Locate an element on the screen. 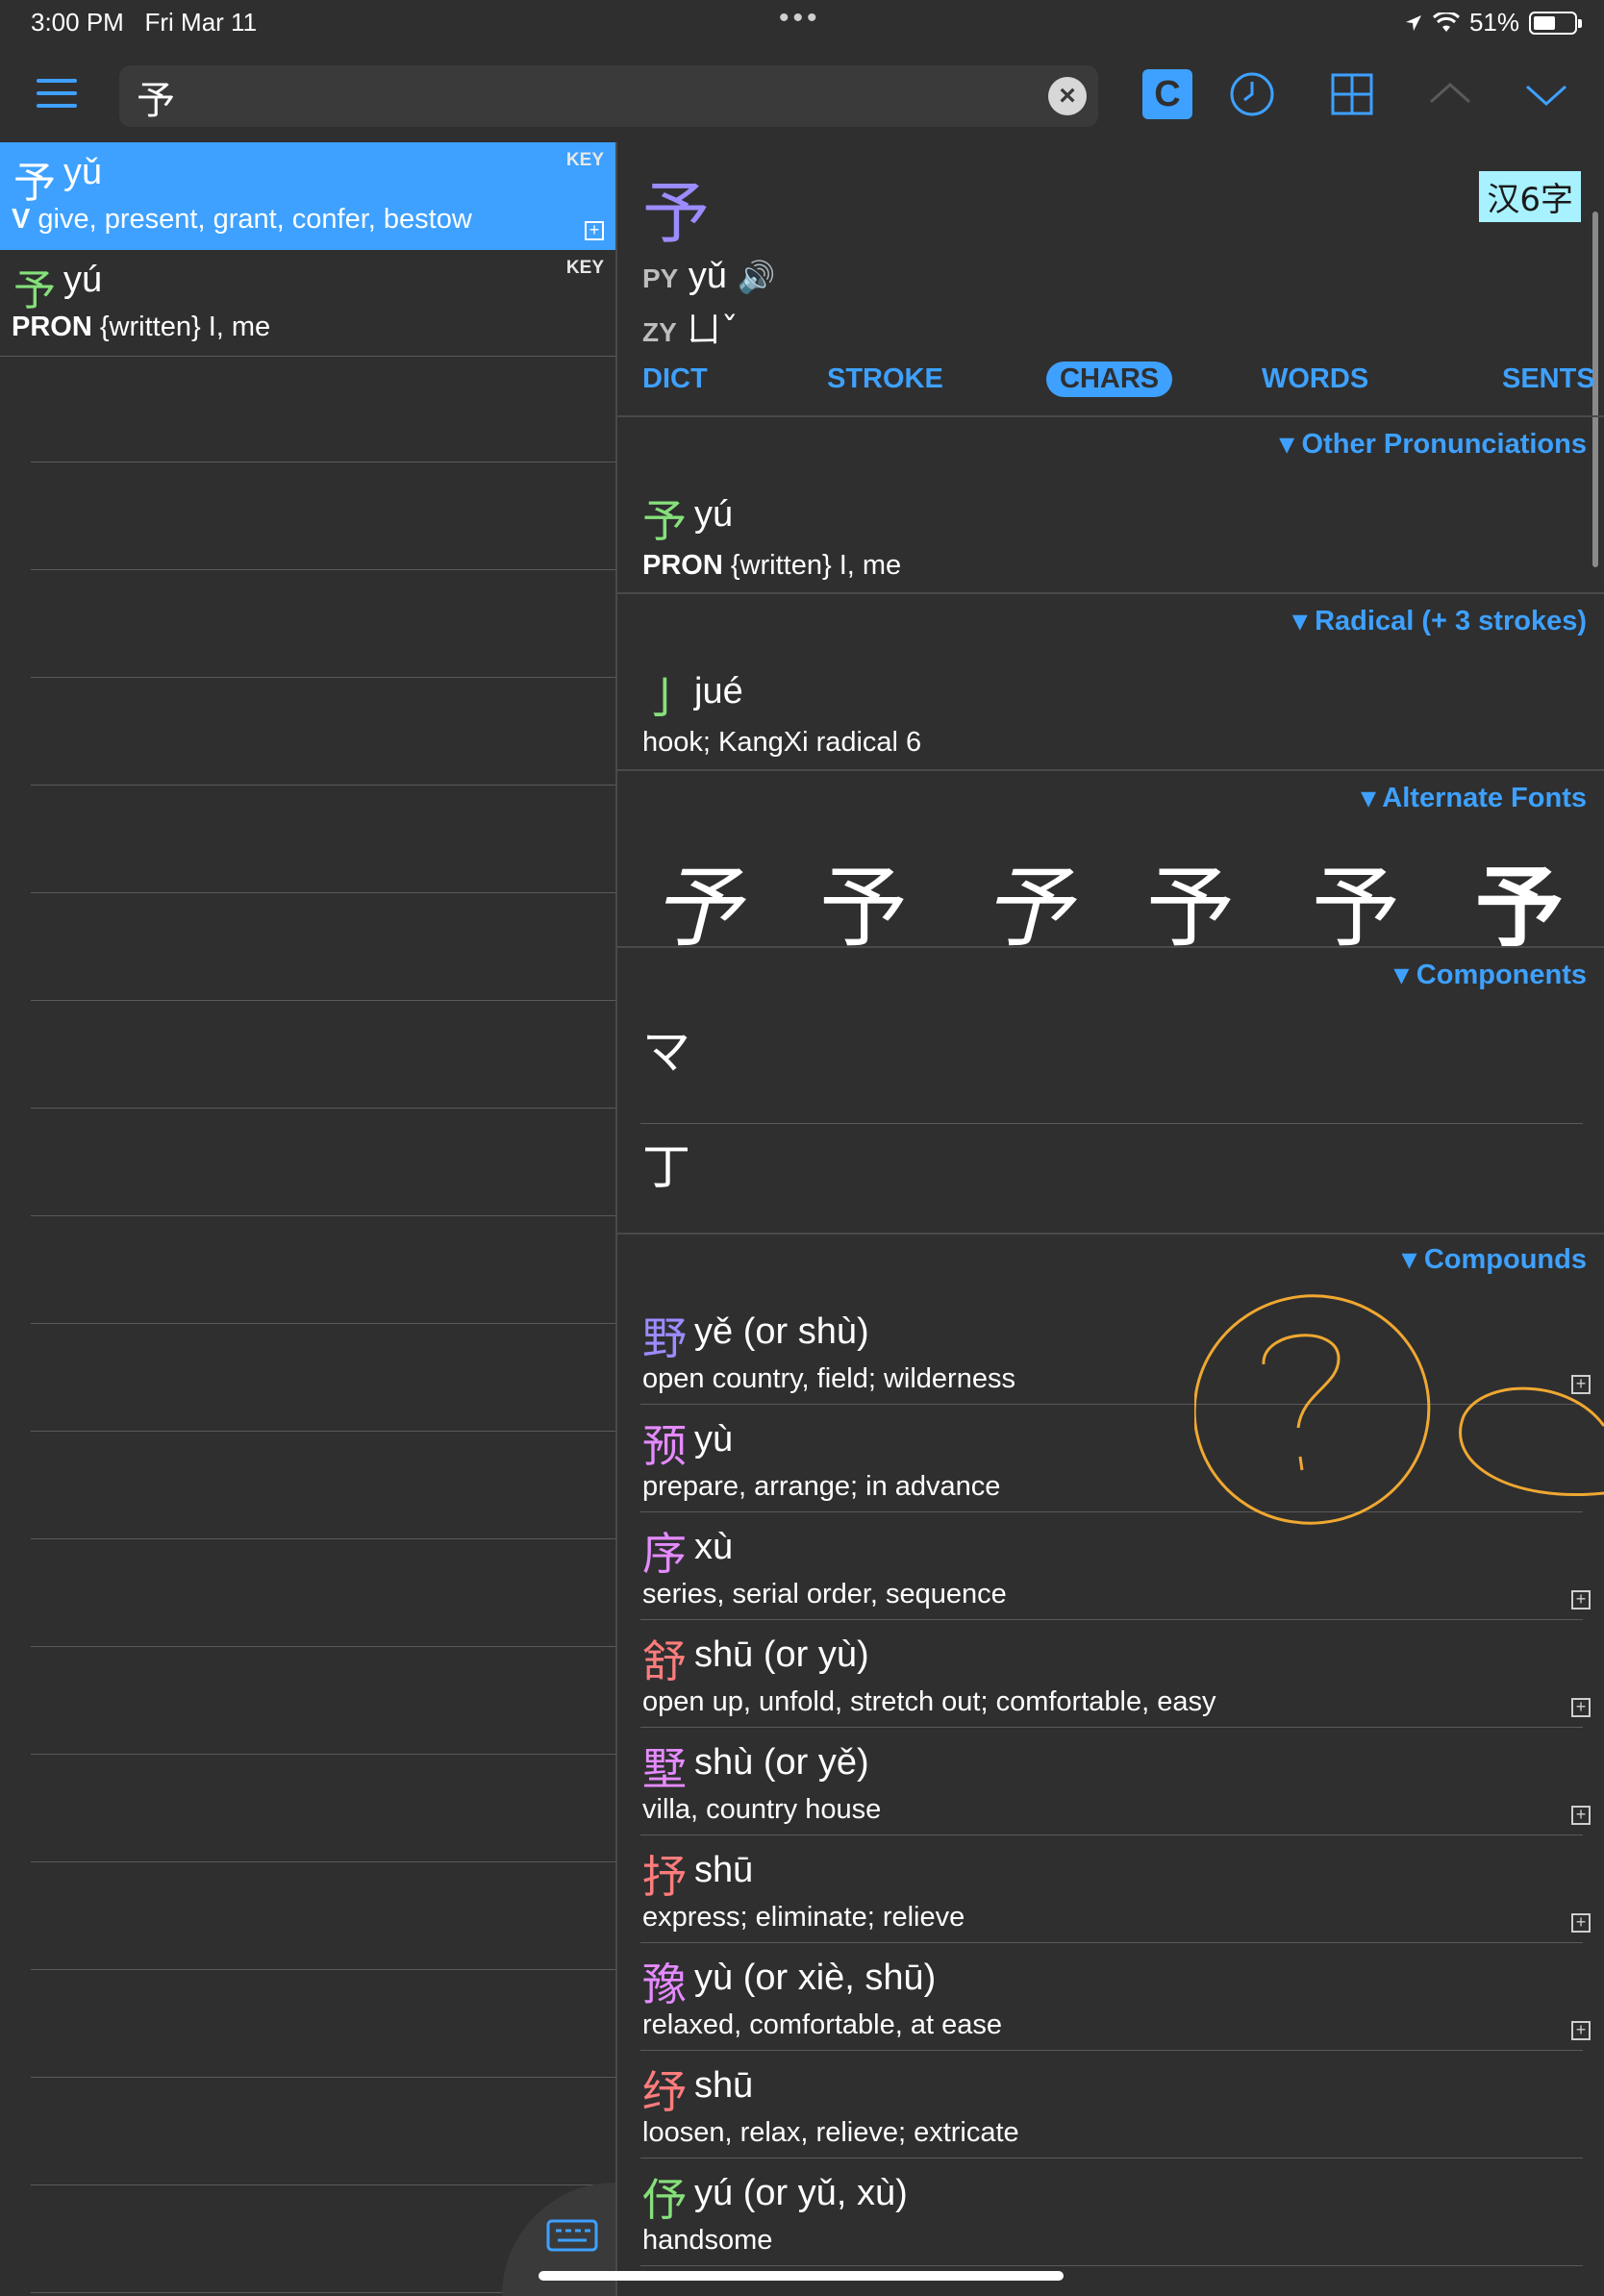  zy-label: ZY is located at coordinates (659, 332).